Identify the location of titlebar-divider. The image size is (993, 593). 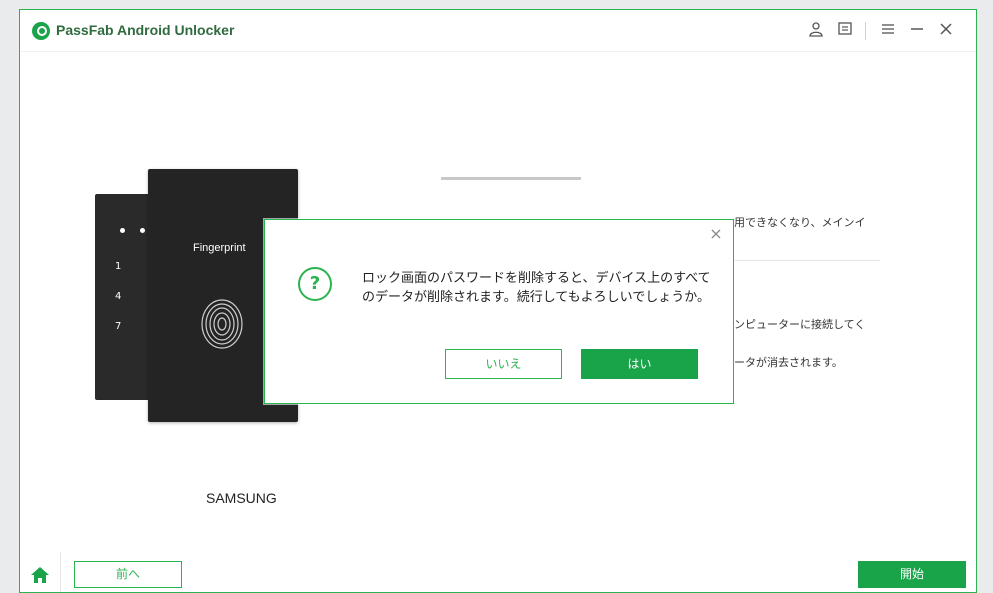
(865, 31).